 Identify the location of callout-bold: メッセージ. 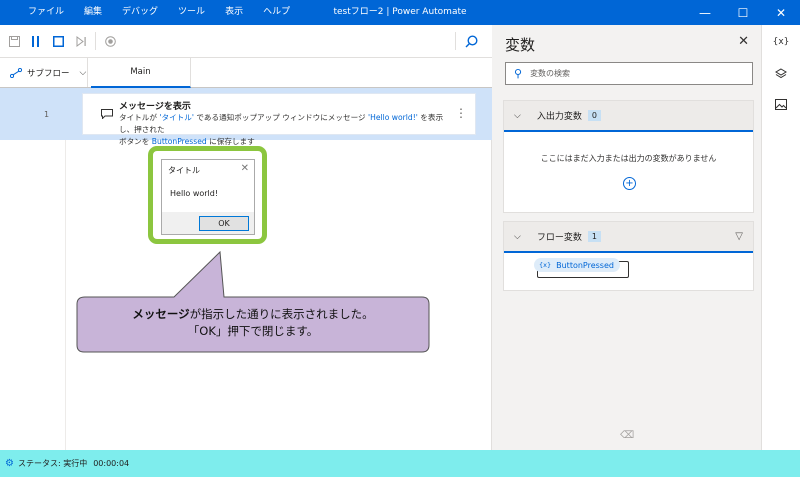
(161, 314).